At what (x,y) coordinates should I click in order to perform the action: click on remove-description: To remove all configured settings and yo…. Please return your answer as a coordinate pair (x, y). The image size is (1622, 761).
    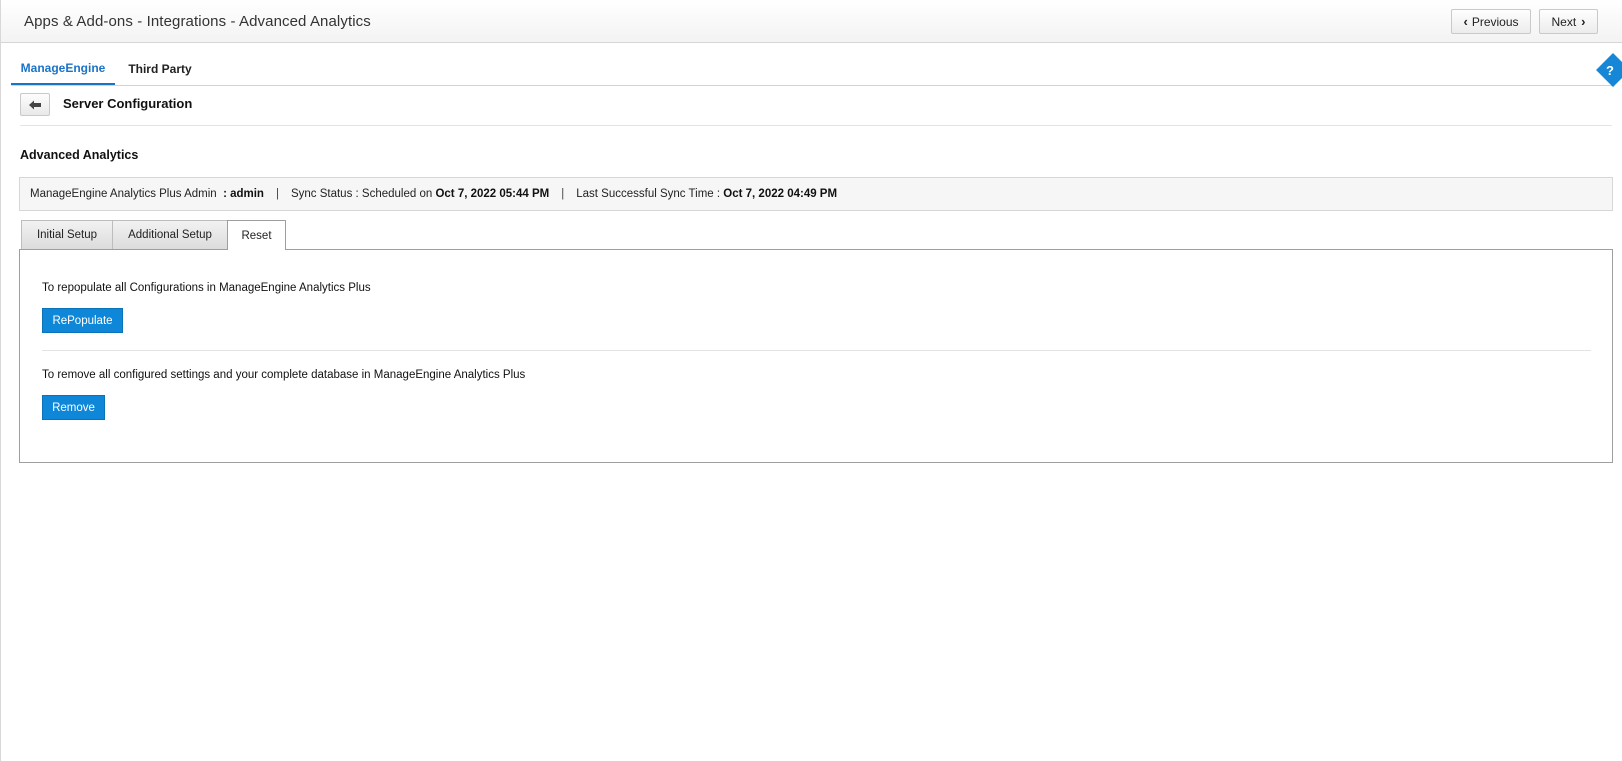
    Looking at the image, I should click on (284, 375).